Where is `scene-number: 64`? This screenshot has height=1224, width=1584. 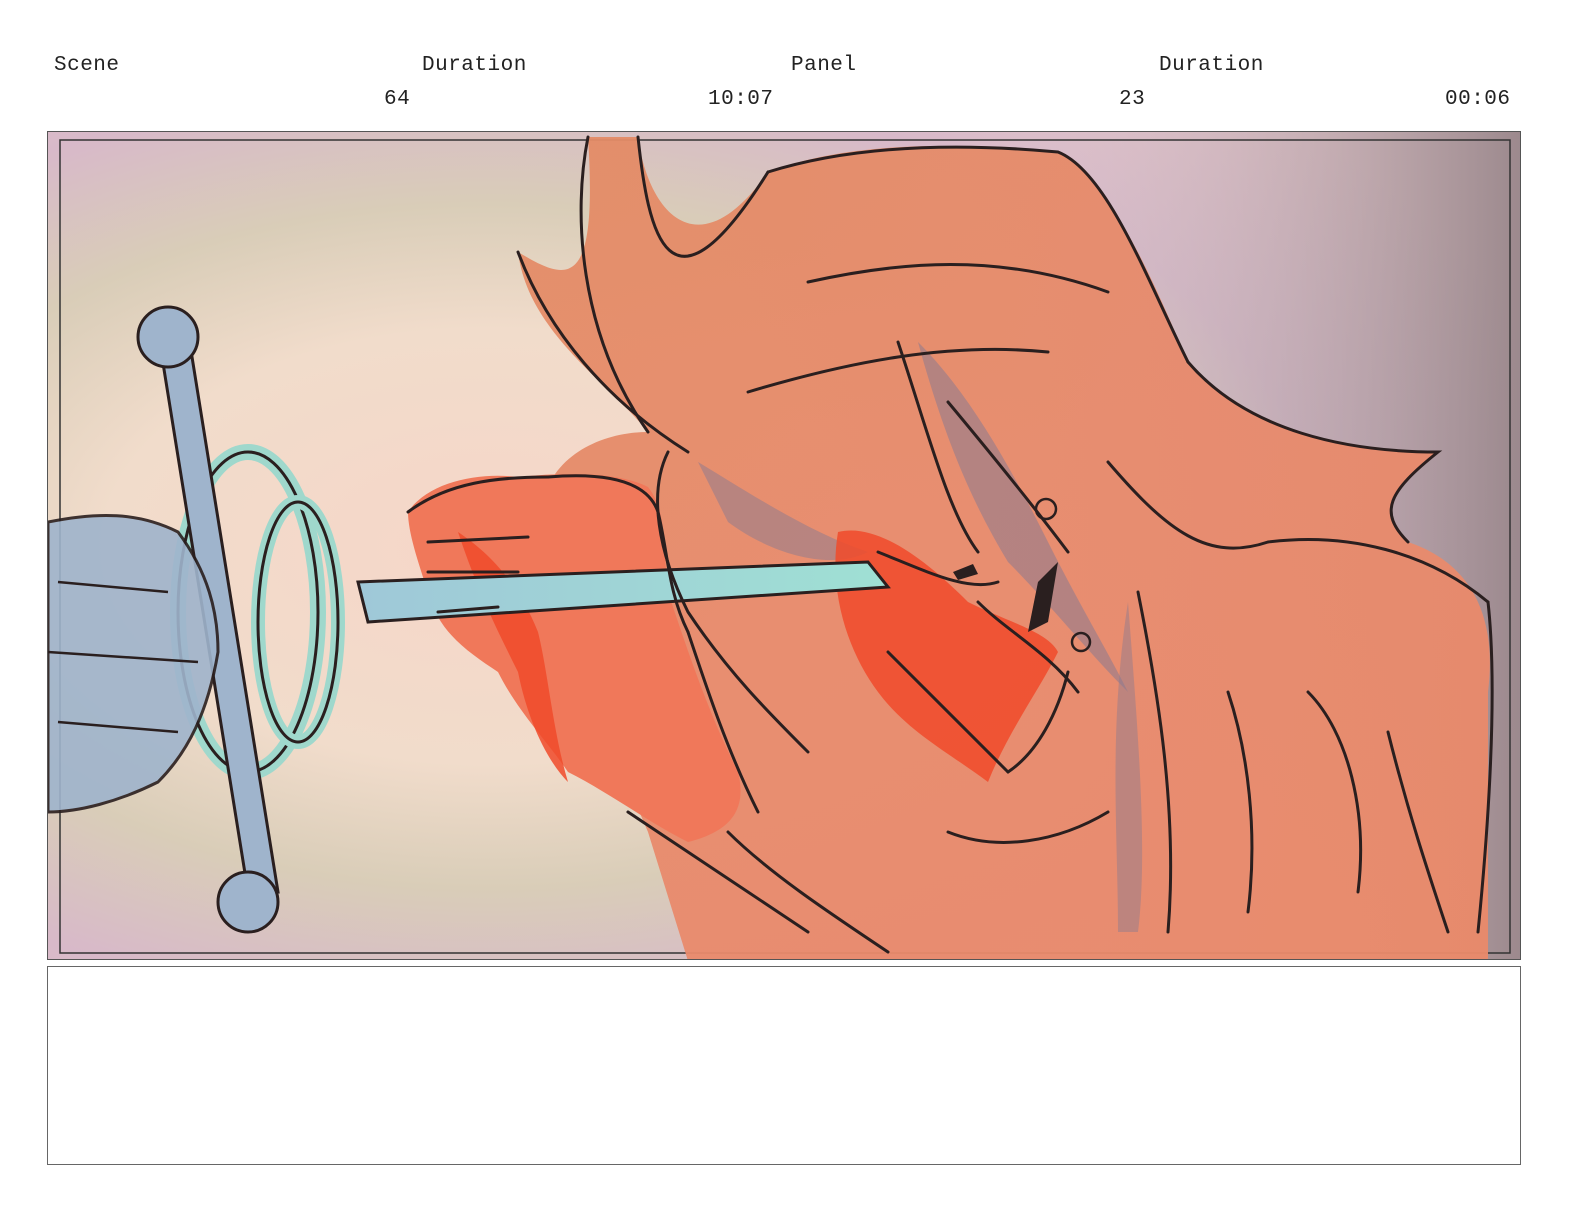
scene-number: 64 is located at coordinates (397, 99).